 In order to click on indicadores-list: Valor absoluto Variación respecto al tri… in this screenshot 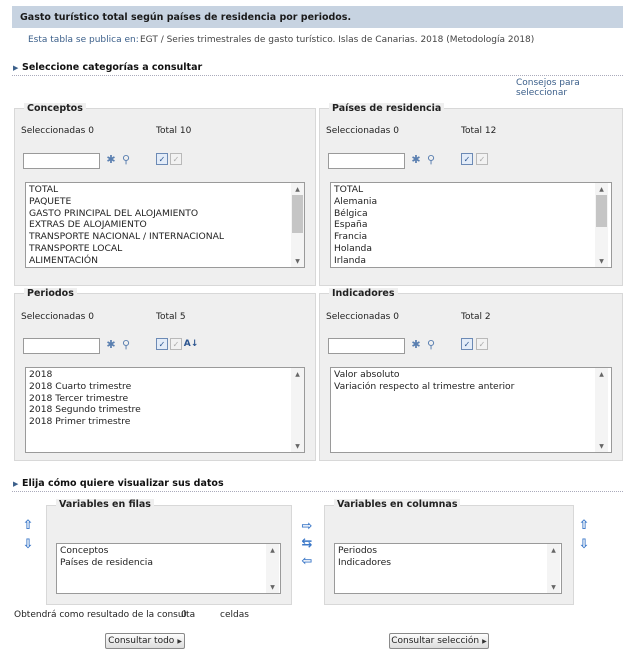, I will do `click(471, 410)`.